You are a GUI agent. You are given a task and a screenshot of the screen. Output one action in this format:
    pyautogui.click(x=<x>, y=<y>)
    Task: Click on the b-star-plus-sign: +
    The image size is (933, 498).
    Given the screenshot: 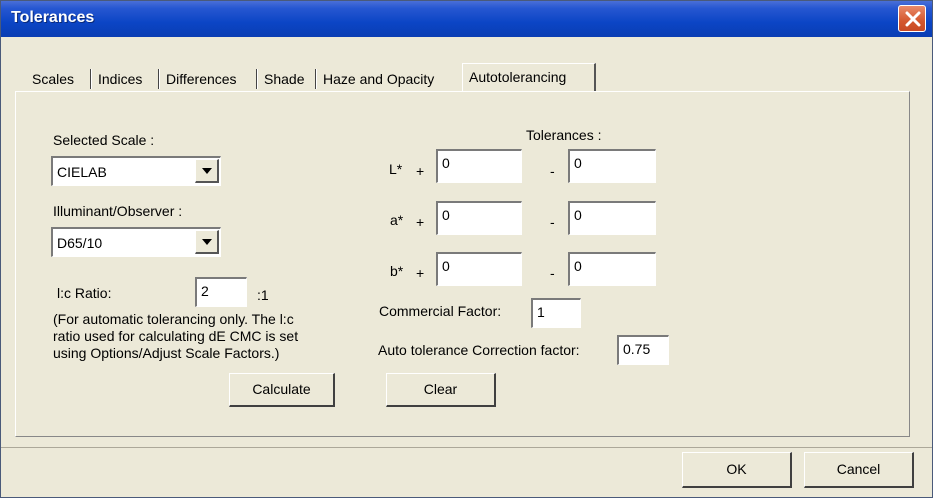 What is the action you would take?
    pyautogui.click(x=420, y=273)
    